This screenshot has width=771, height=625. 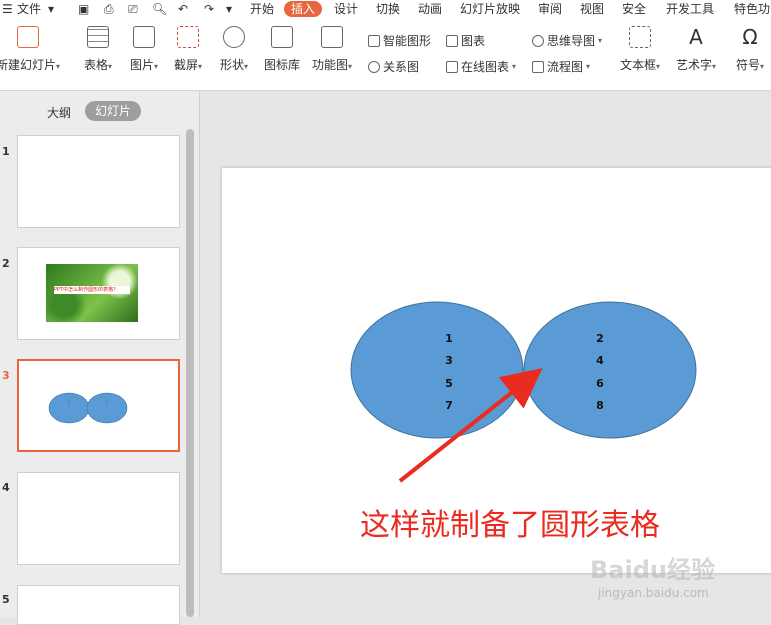 What do you see at coordinates (696, 37) in the screenshot?
I see `art-text-icon: A` at bounding box center [696, 37].